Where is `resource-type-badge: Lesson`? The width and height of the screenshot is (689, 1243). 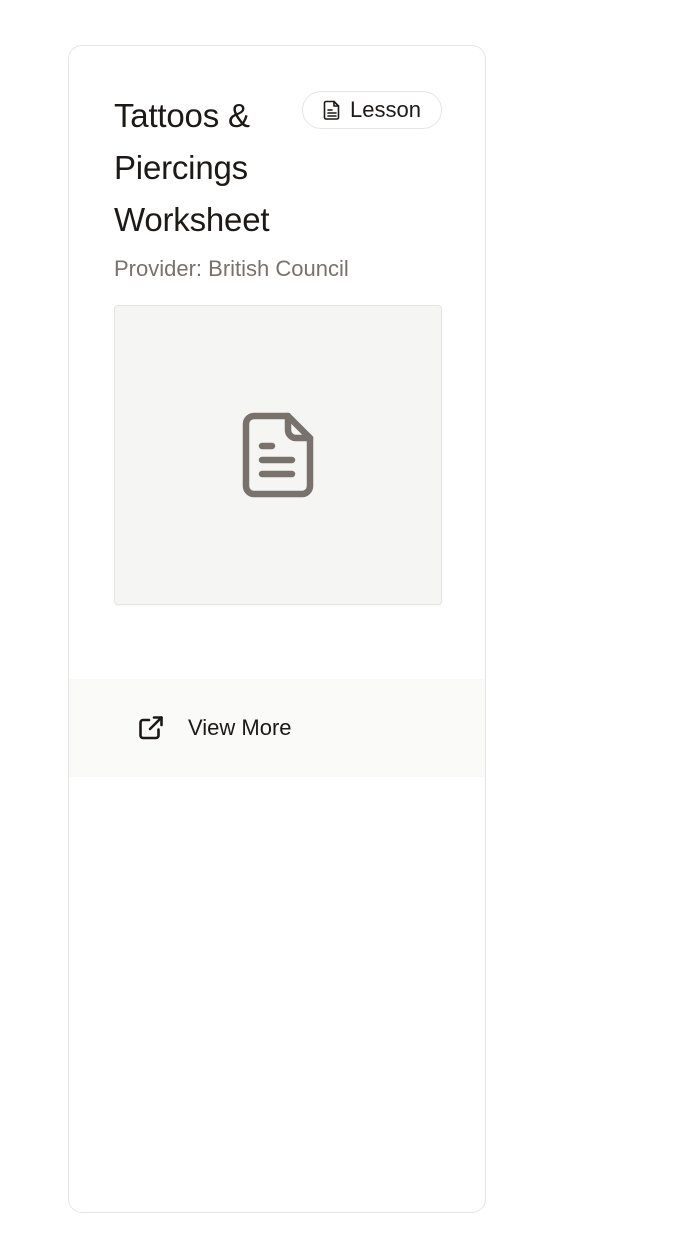
resource-type-badge: Lesson is located at coordinates (372, 110).